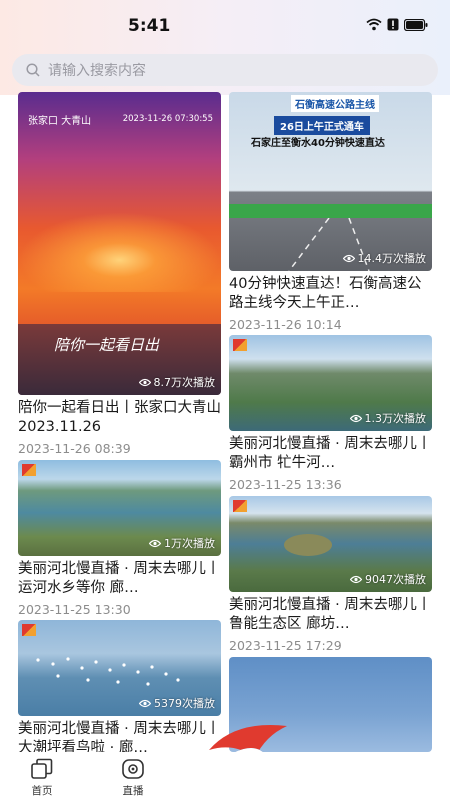 The width and height of the screenshot is (450, 800). Describe the element at coordinates (33, 70) in the screenshot. I see `search-icon` at that location.